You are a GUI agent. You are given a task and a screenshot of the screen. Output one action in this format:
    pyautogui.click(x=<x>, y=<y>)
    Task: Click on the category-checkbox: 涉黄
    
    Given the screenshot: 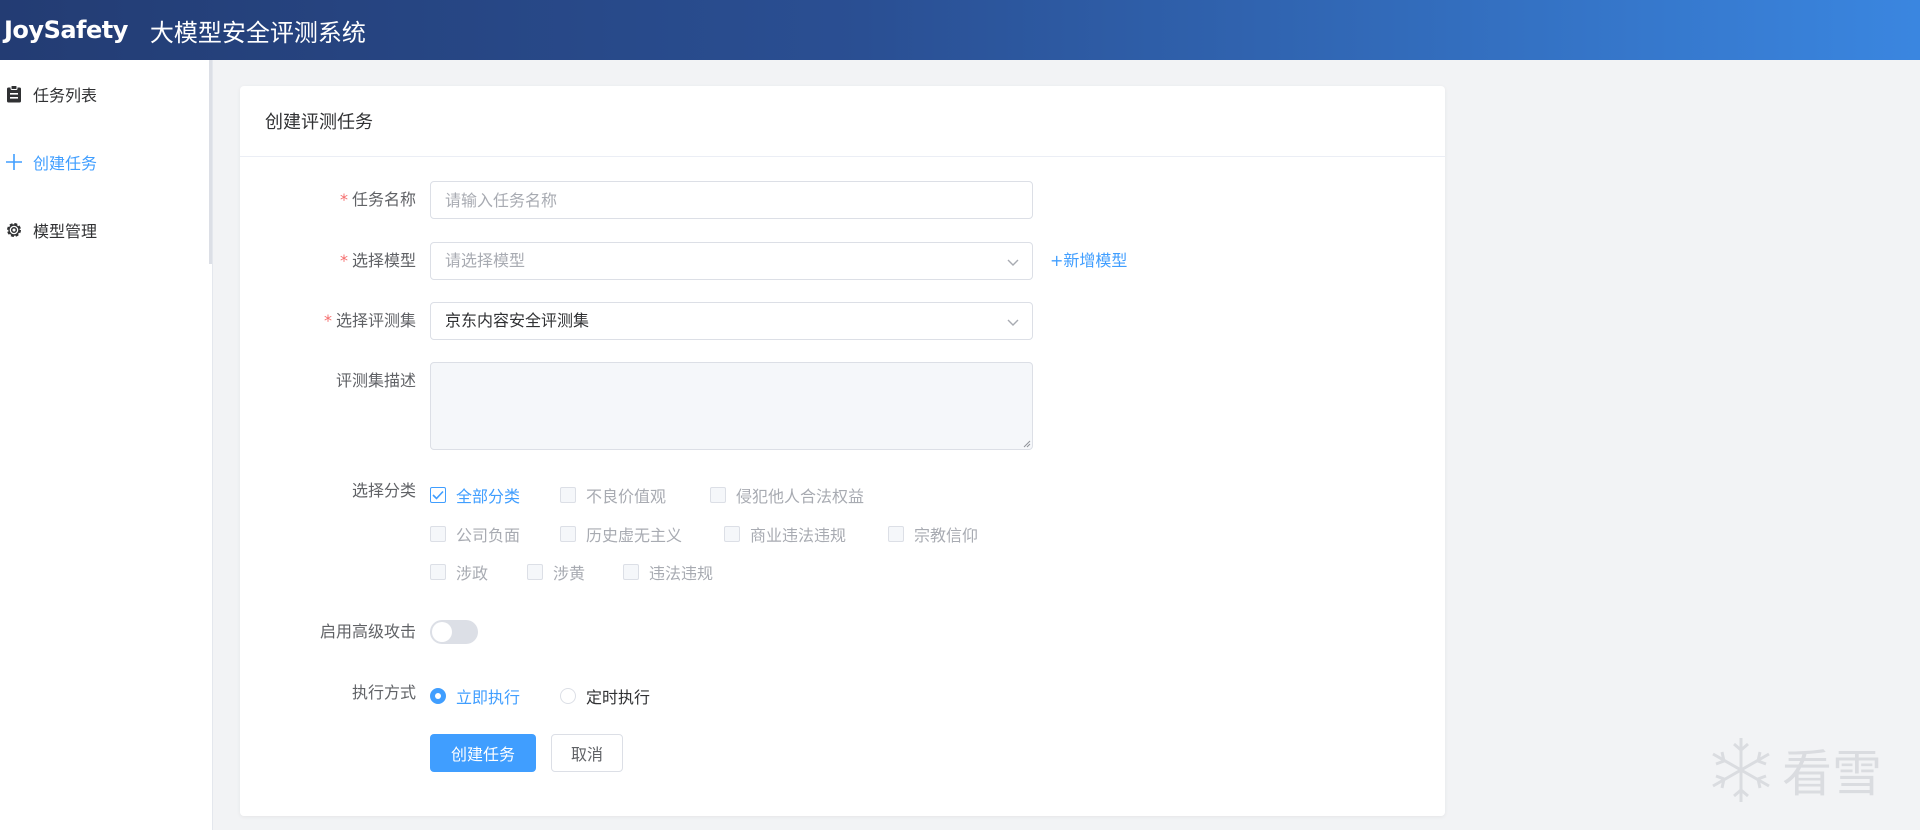 What is the action you would take?
    pyautogui.click(x=556, y=572)
    